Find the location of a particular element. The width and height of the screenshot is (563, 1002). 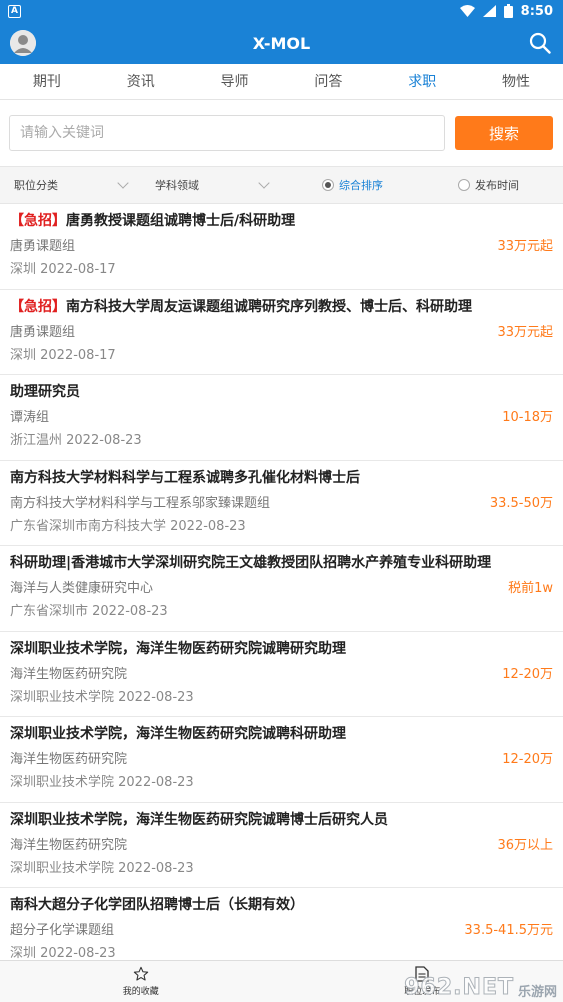

battery-icon is located at coordinates (508, 11).